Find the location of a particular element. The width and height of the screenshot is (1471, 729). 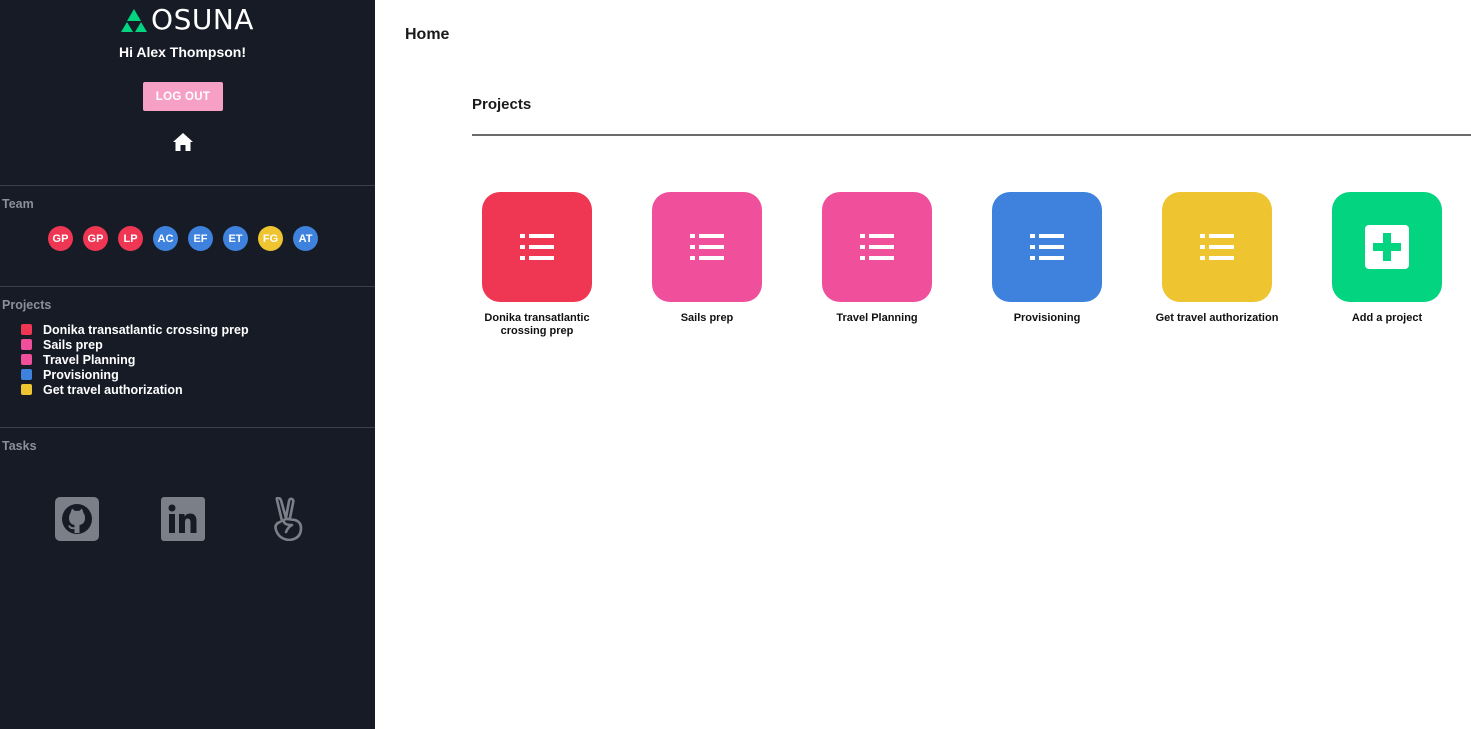

team-avatars: GP GP LP AC EF ET FG AT is located at coordinates (183, 238).